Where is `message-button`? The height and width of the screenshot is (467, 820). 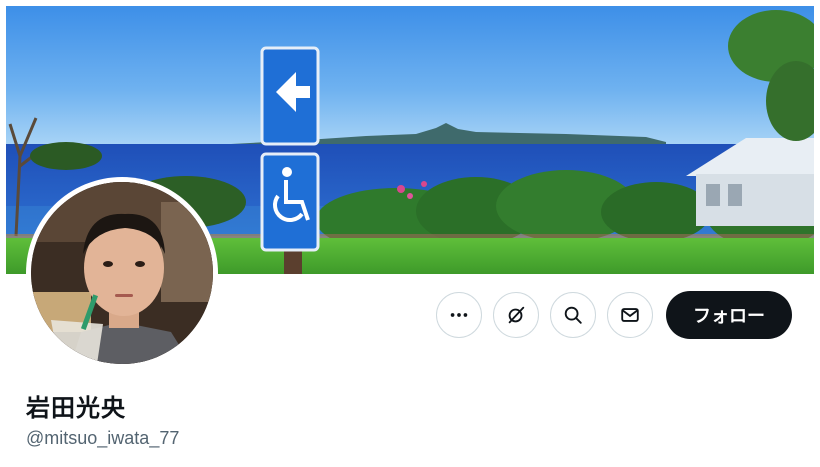
message-button is located at coordinates (630, 315).